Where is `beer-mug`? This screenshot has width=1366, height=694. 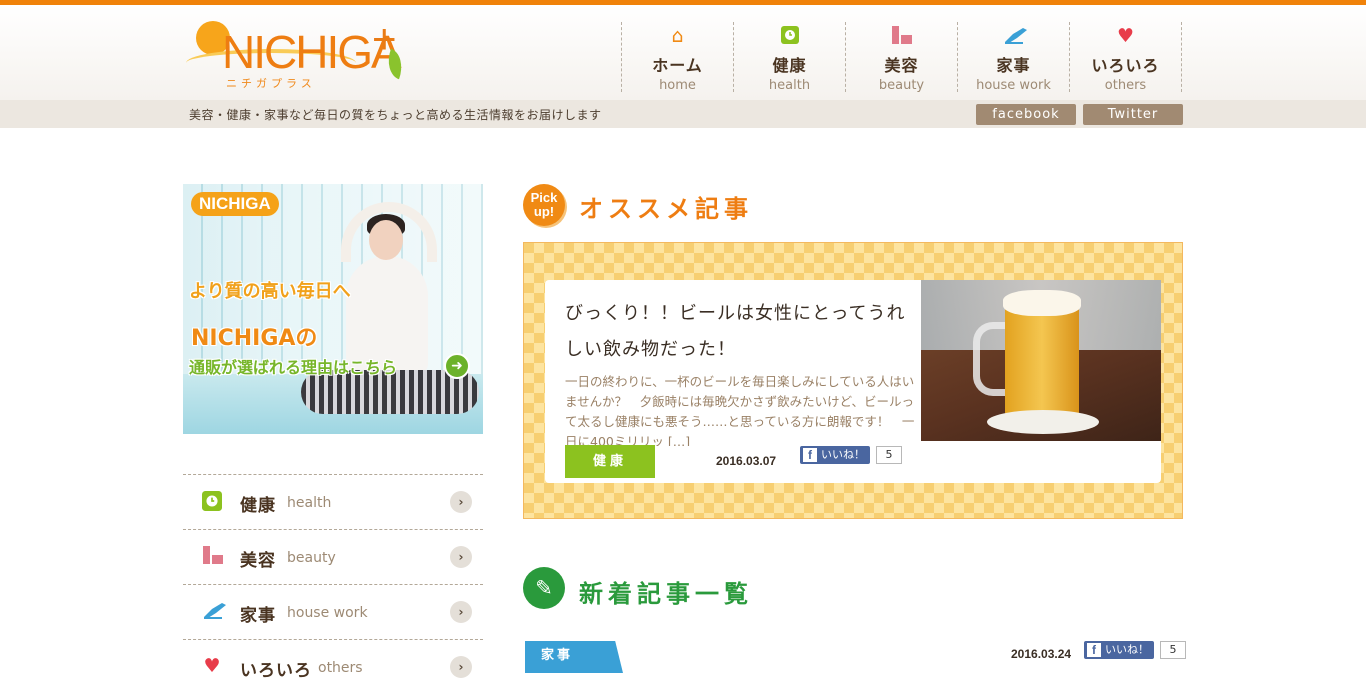
beer-mug is located at coordinates (1042, 362).